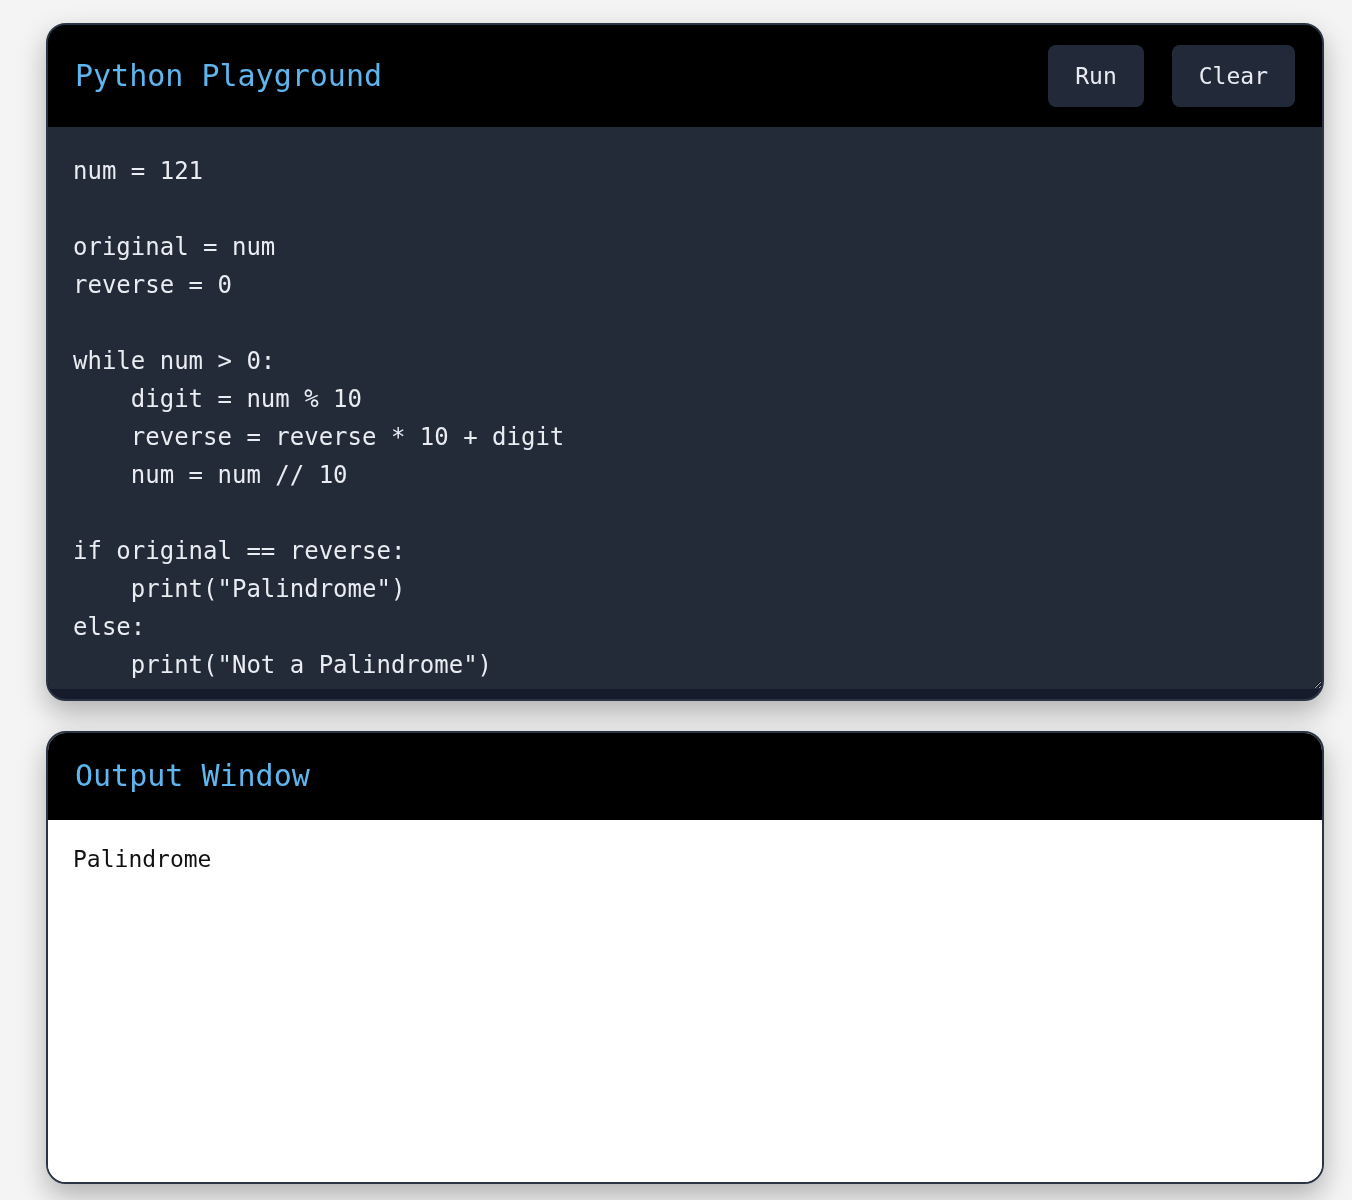 The height and width of the screenshot is (1200, 1352). What do you see at coordinates (1096, 76) in the screenshot?
I see `run-button: Run` at bounding box center [1096, 76].